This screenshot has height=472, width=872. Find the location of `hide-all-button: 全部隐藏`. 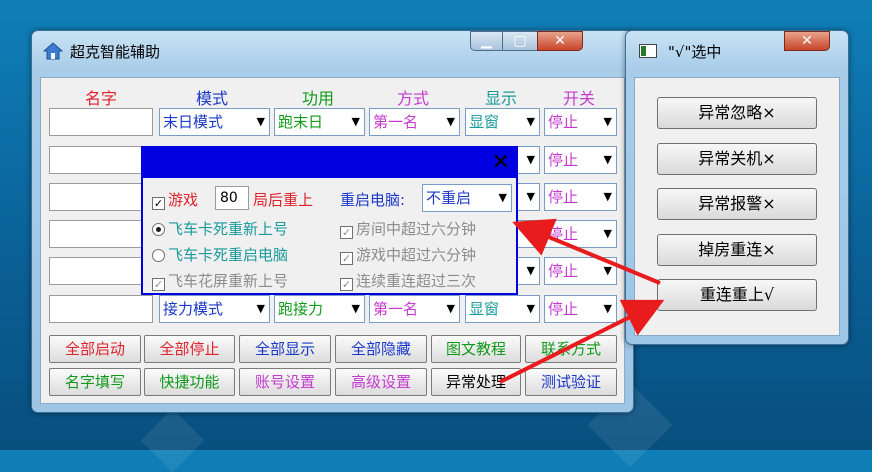

hide-all-button: 全部隐藏 is located at coordinates (381, 349).